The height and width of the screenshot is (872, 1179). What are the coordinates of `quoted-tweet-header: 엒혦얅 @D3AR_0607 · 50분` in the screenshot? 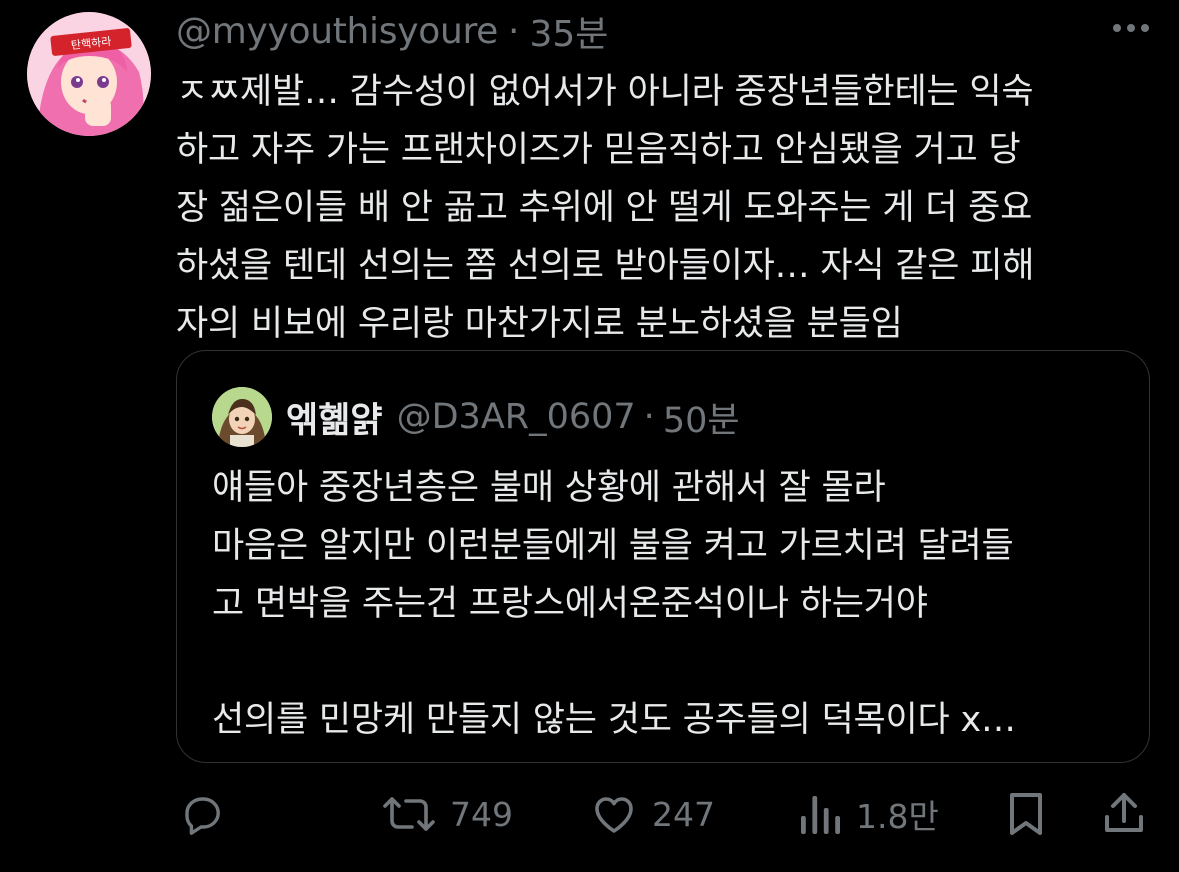 It's located at (476, 417).